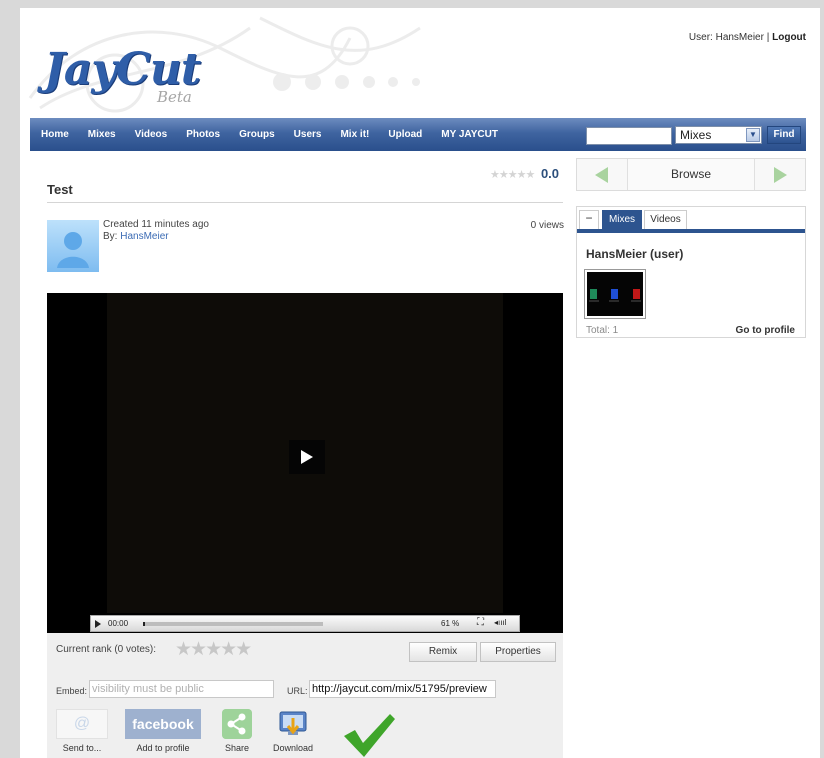 The image size is (824, 758). I want to click on properties-button: Properties, so click(518, 652).